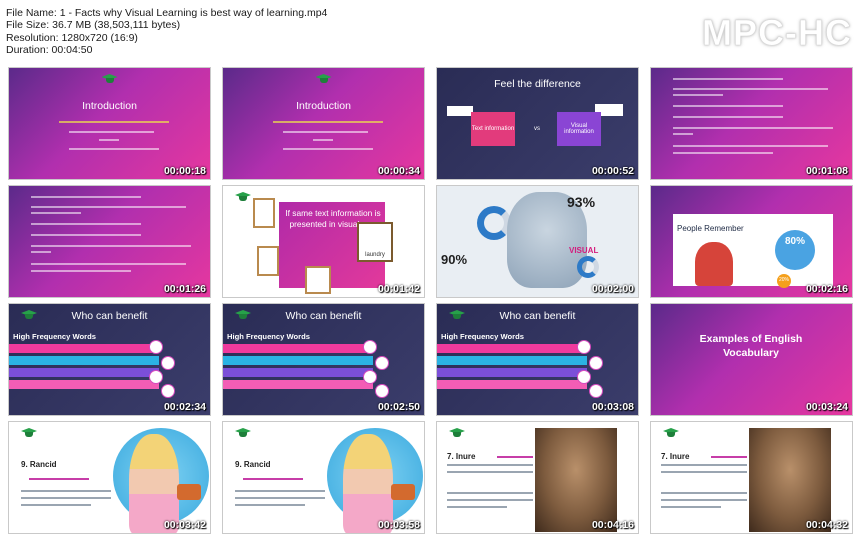 The image size is (860, 543). I want to click on timestamp: 00:03:42, so click(184, 525).